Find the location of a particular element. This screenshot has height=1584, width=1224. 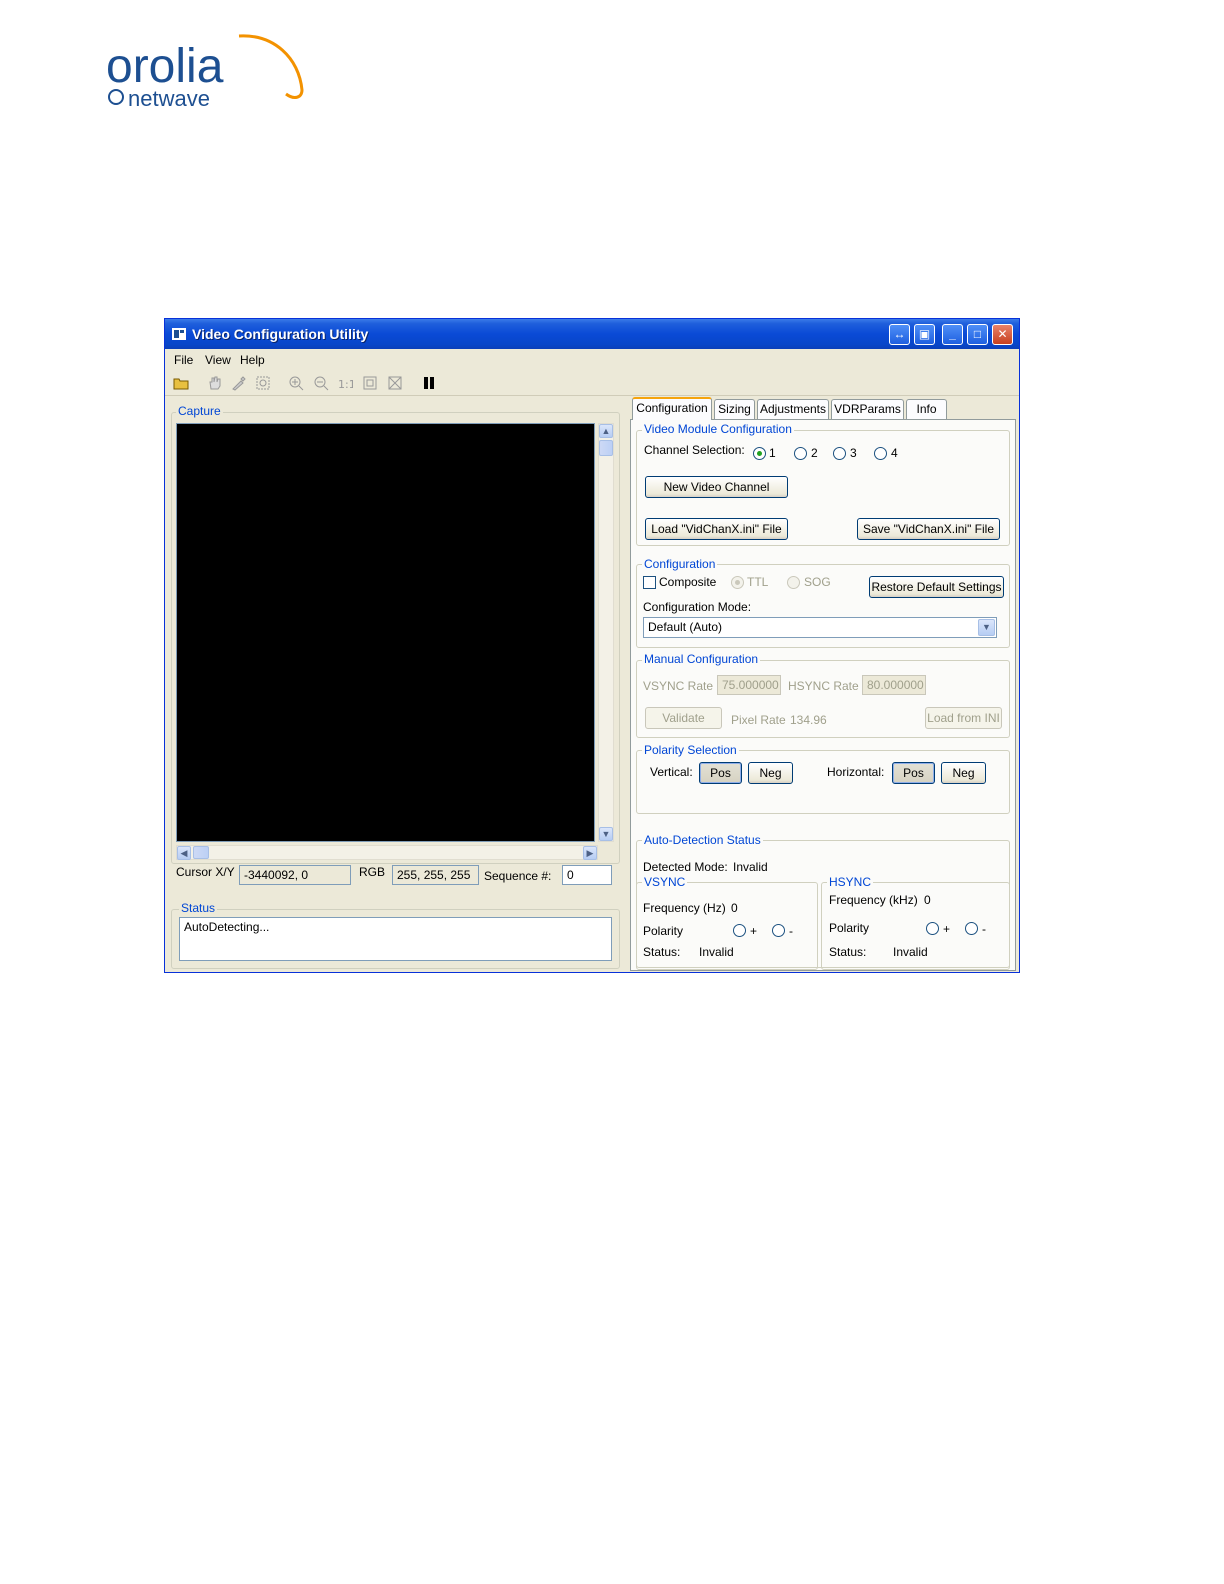

hand-pan-icon is located at coordinates (215, 383).